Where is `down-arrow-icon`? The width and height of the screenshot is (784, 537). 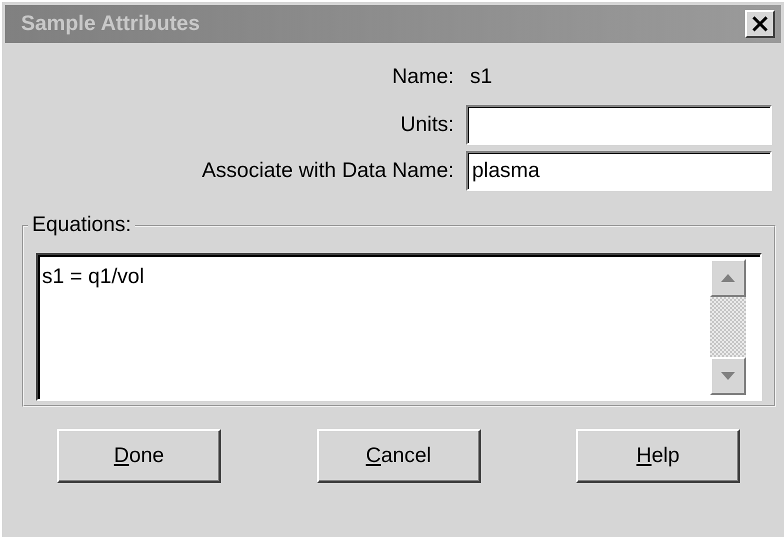 down-arrow-icon is located at coordinates (728, 376).